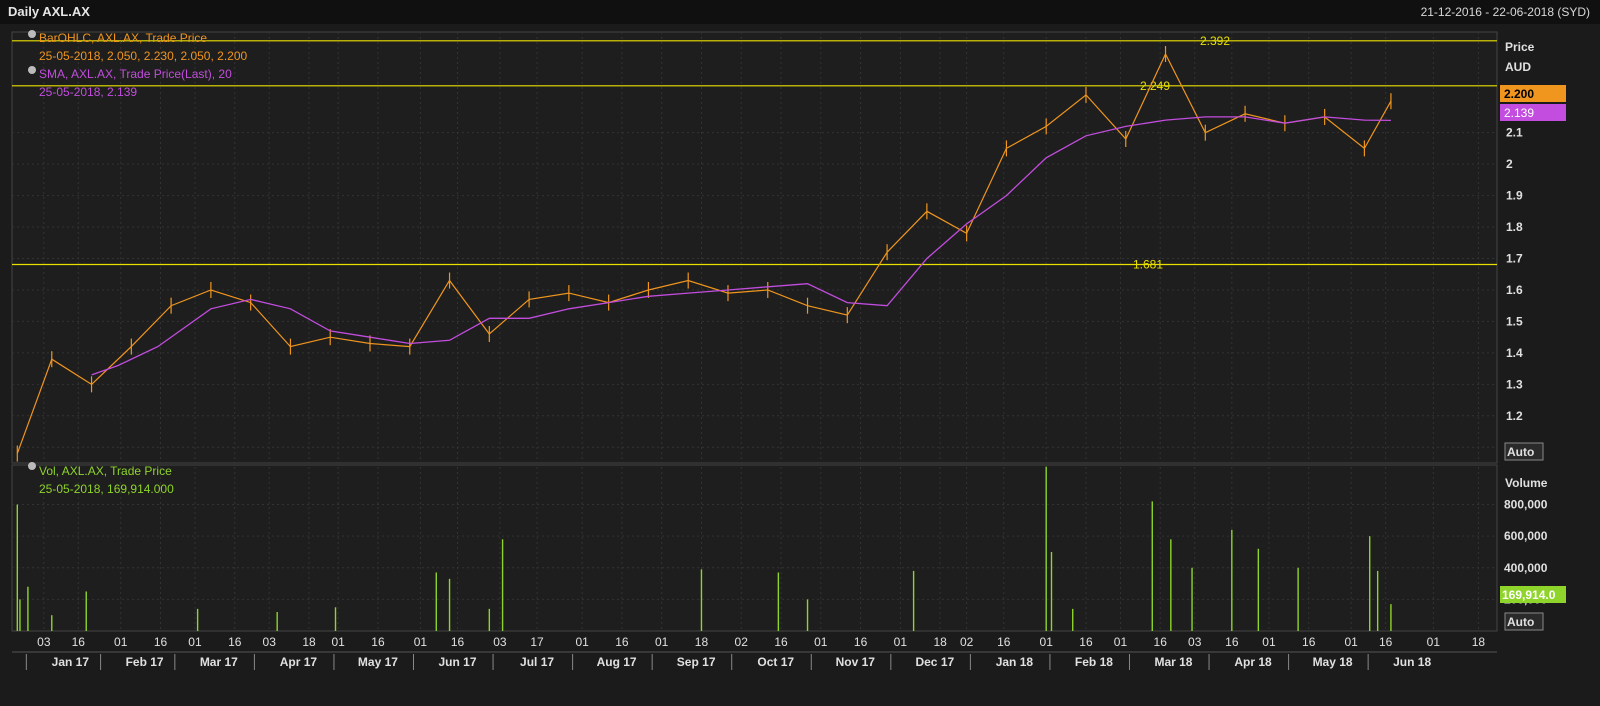  Describe the element at coordinates (1148, 264) in the screenshot. I see `reference-line-label: 1.681` at that location.